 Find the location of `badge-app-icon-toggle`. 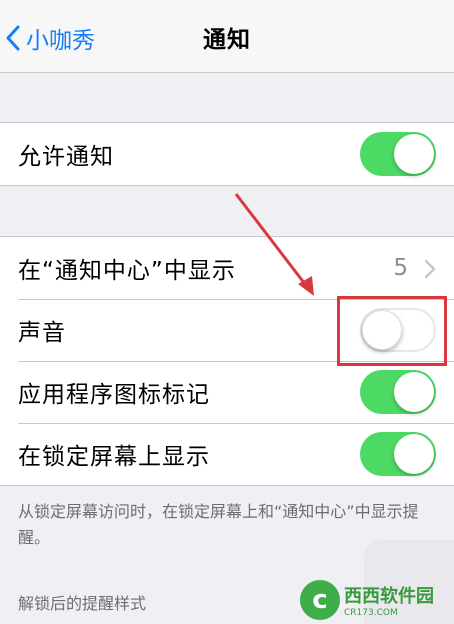

badge-app-icon-toggle is located at coordinates (398, 392).